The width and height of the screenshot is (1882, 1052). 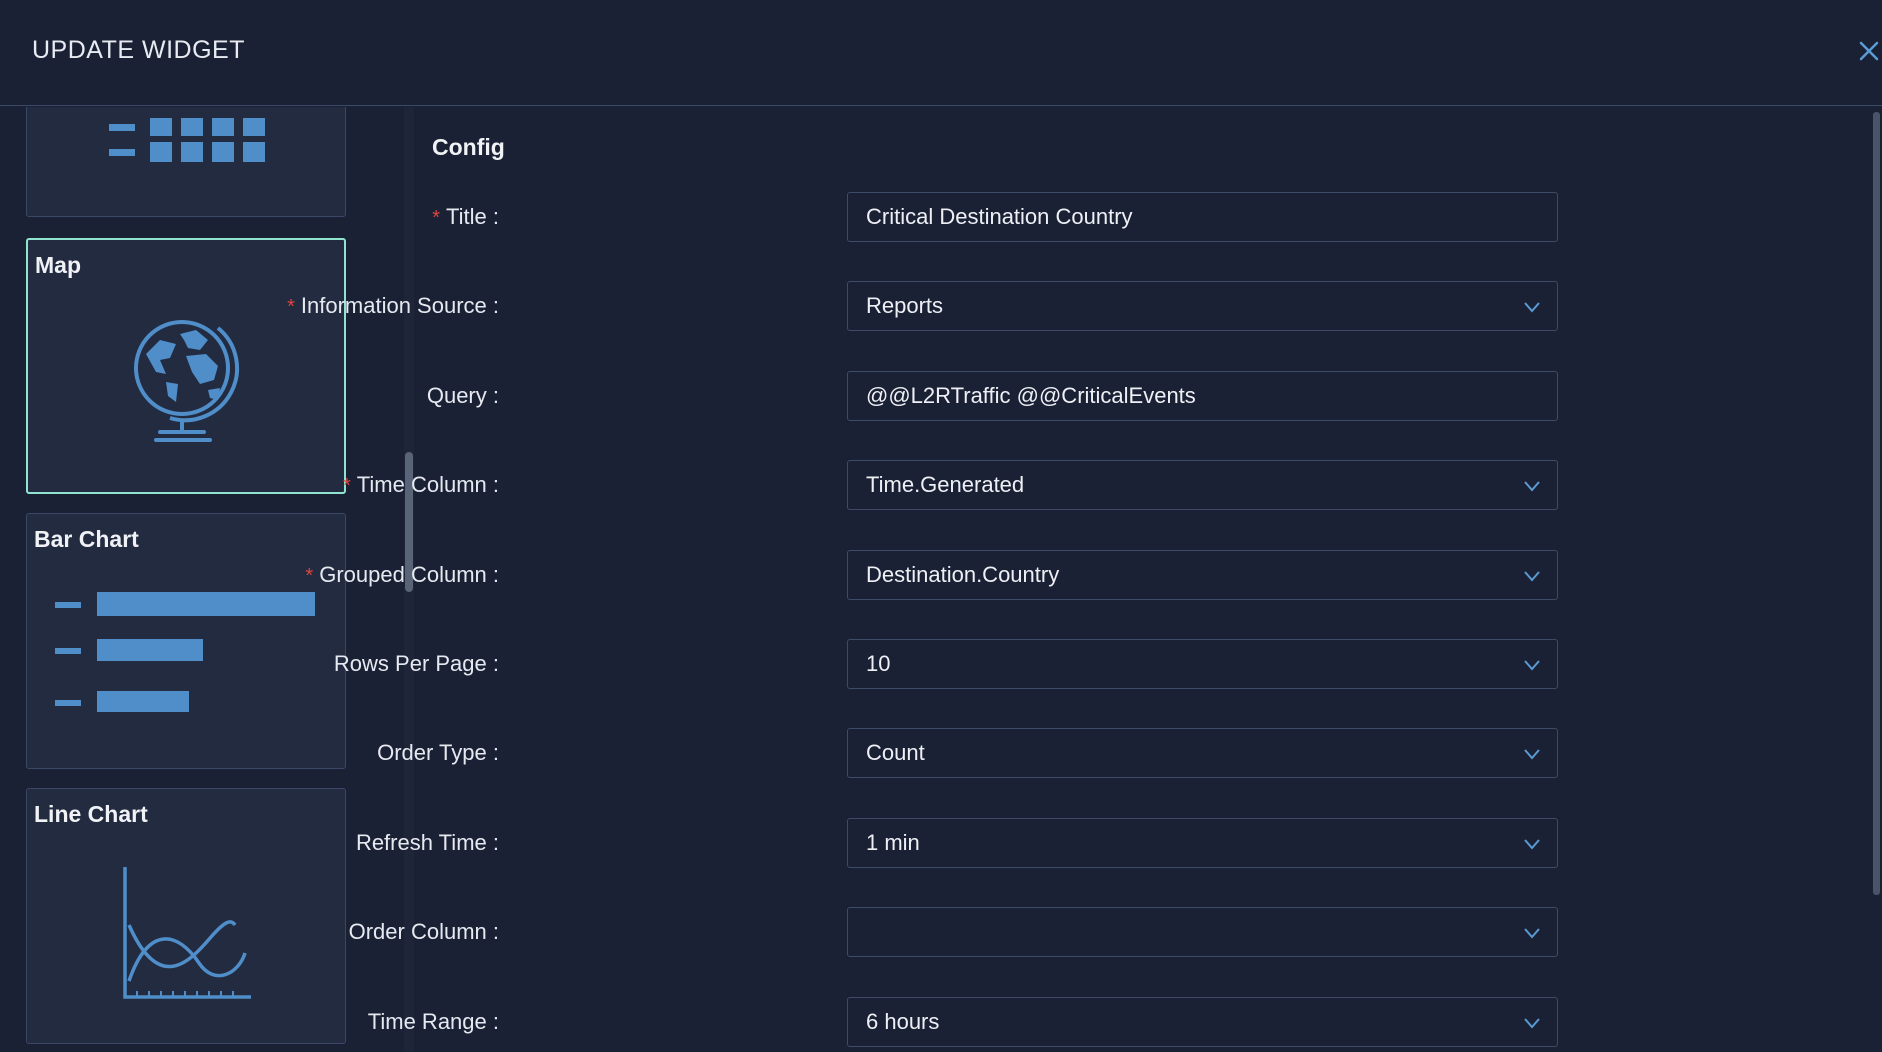 I want to click on form-label: * Time Column :, so click(x=421, y=485).